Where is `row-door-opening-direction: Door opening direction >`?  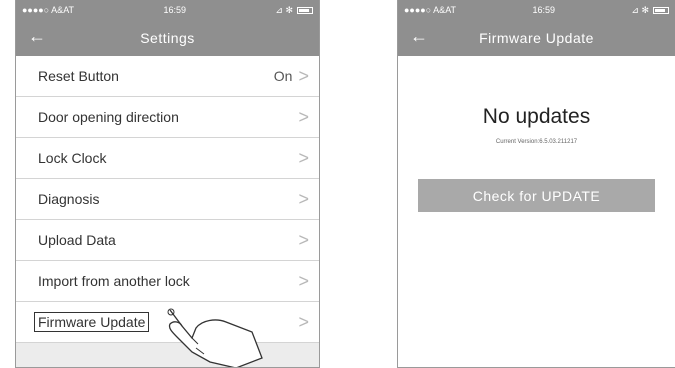 row-door-opening-direction: Door opening direction > is located at coordinates (167, 117).